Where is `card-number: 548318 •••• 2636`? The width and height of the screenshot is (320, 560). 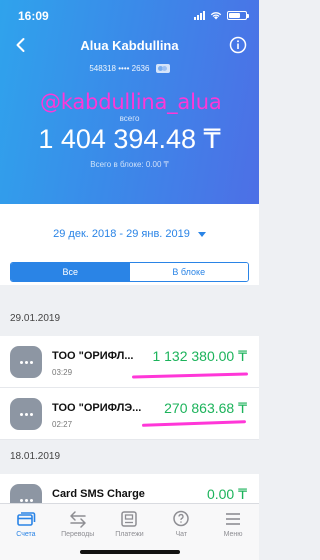 card-number: 548318 •••• 2636 is located at coordinates (119, 68).